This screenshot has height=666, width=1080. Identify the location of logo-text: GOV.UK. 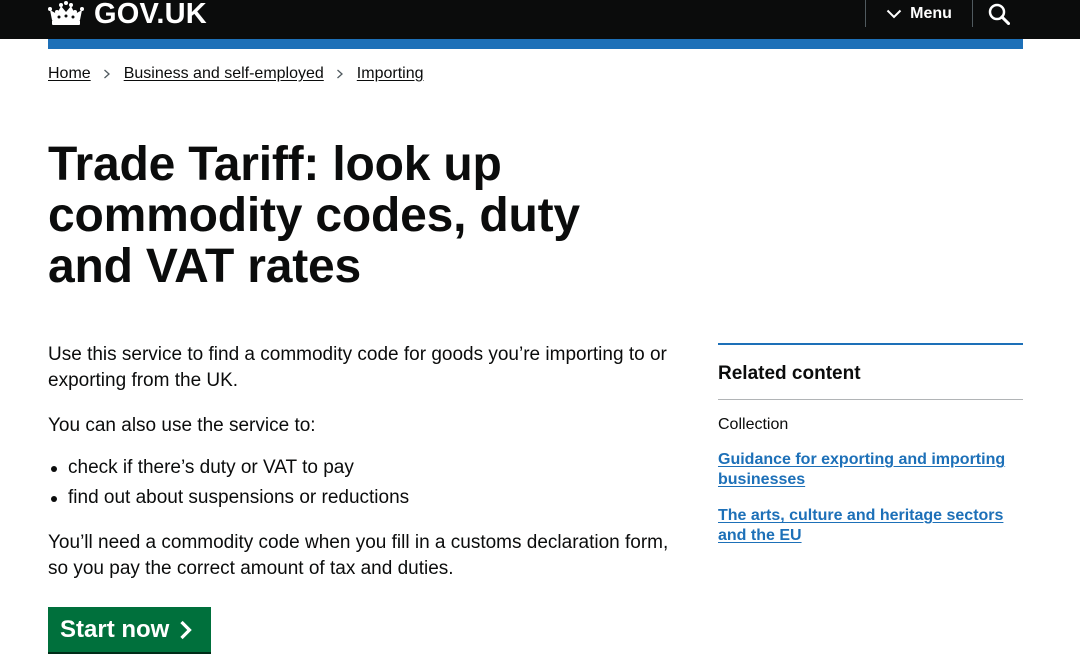
(150, 15).